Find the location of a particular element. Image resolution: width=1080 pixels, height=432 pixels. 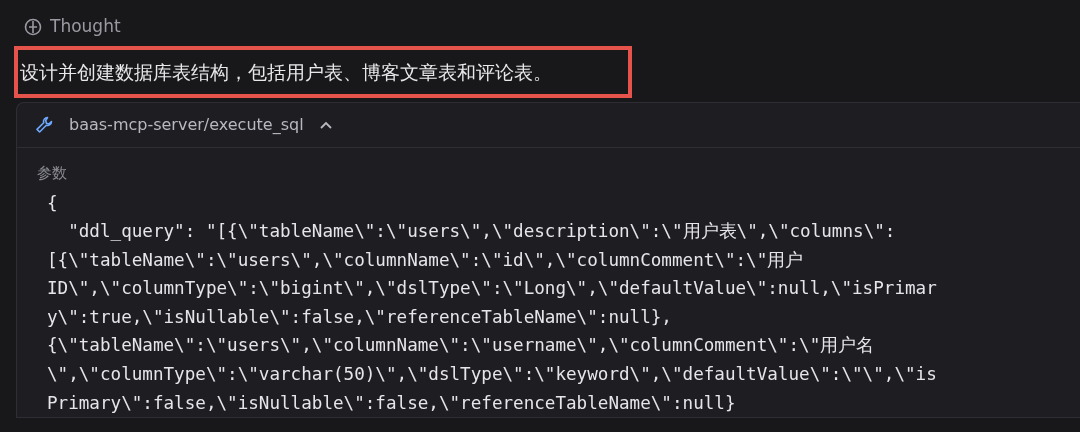

code-line: ID\",\"columnType\":\"bigint\",\"dslType\":\"Long\",\"defaultValue\":null,\"isPrimar is located at coordinates (492, 289).